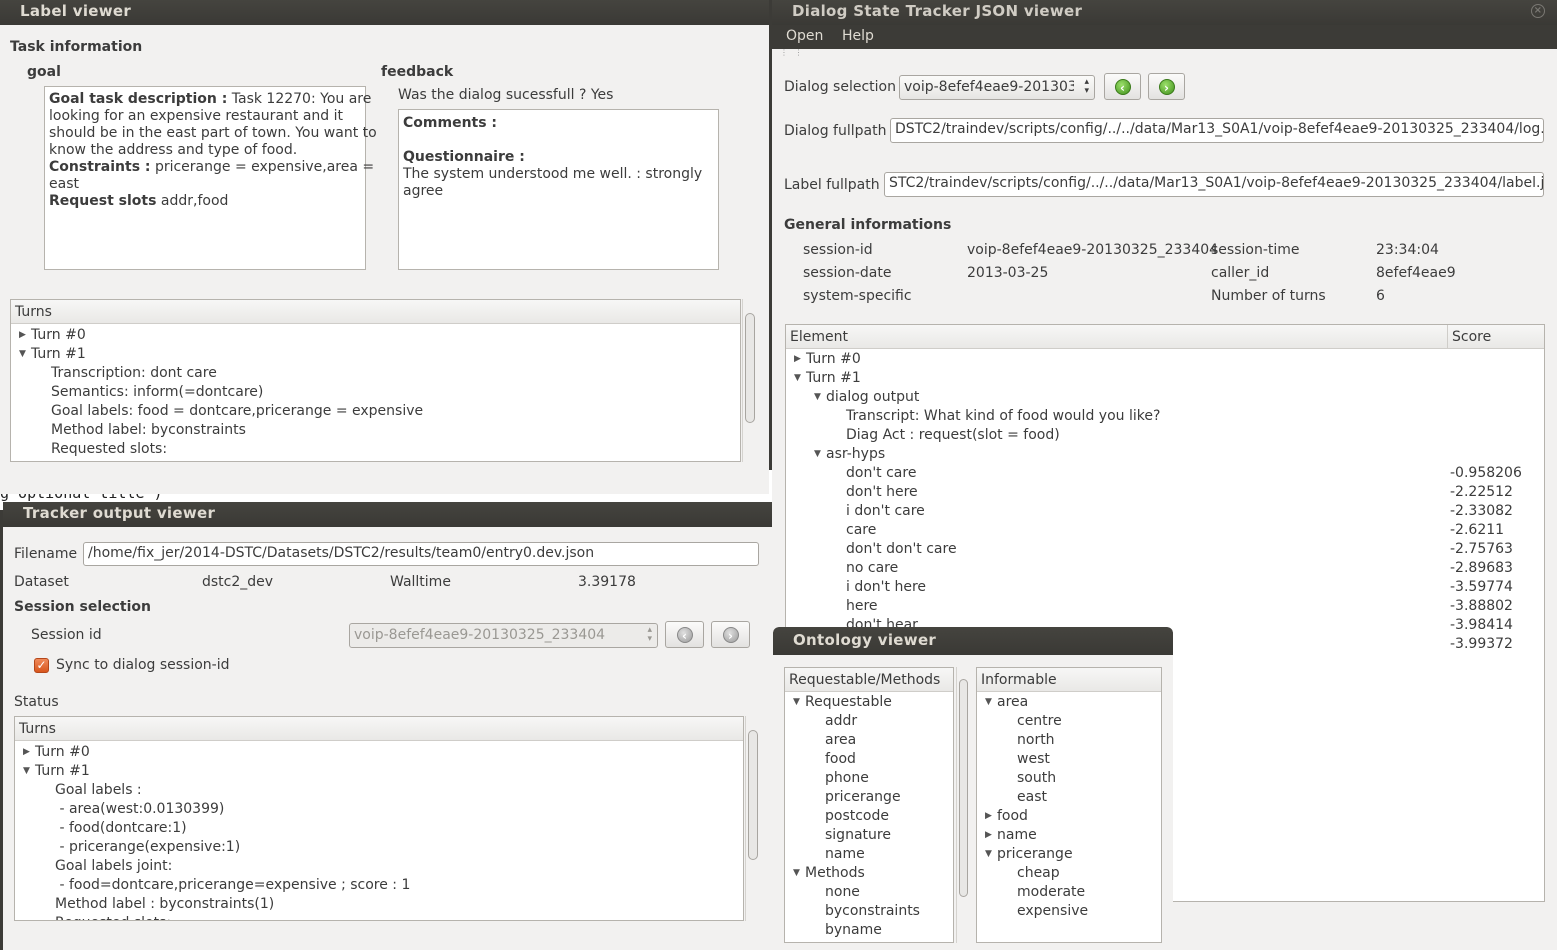 The width and height of the screenshot is (1557, 950). Describe the element at coordinates (827, 378) in the screenshot. I see `element-row: ▼ Turn #1` at that location.